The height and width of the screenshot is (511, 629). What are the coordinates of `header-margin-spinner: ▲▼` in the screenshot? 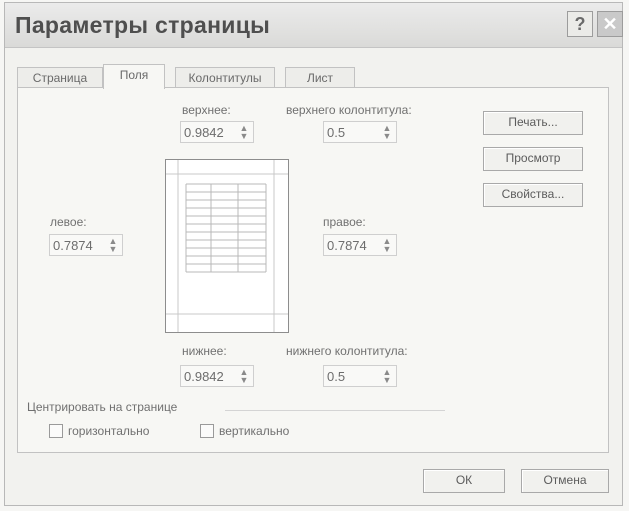 It's located at (360, 132).